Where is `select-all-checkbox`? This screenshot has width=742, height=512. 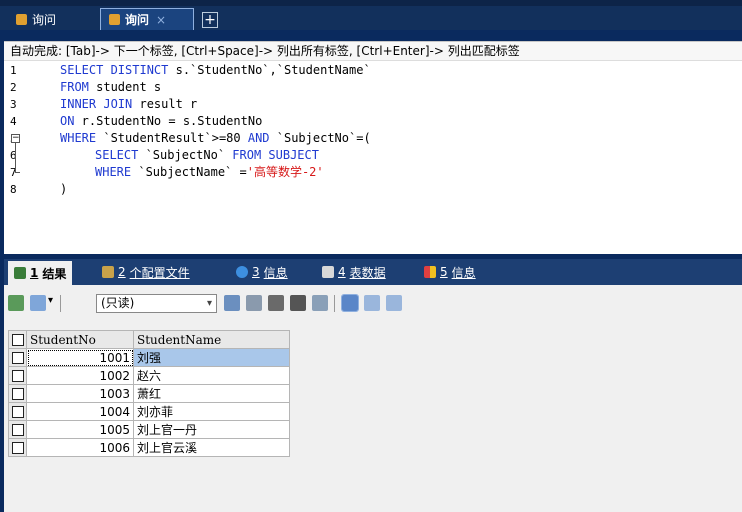
select-all-checkbox is located at coordinates (17, 339).